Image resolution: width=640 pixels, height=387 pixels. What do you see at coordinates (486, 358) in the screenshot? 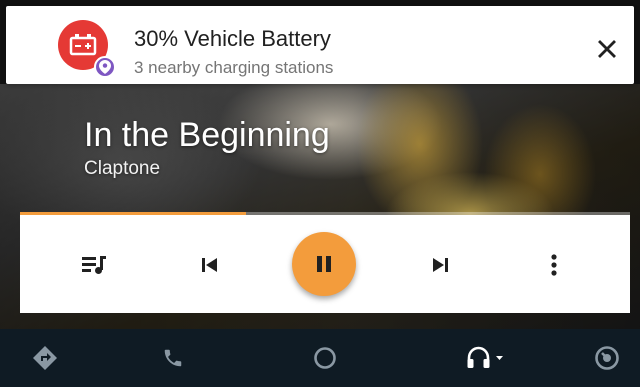
I see `headphones-icon` at bounding box center [486, 358].